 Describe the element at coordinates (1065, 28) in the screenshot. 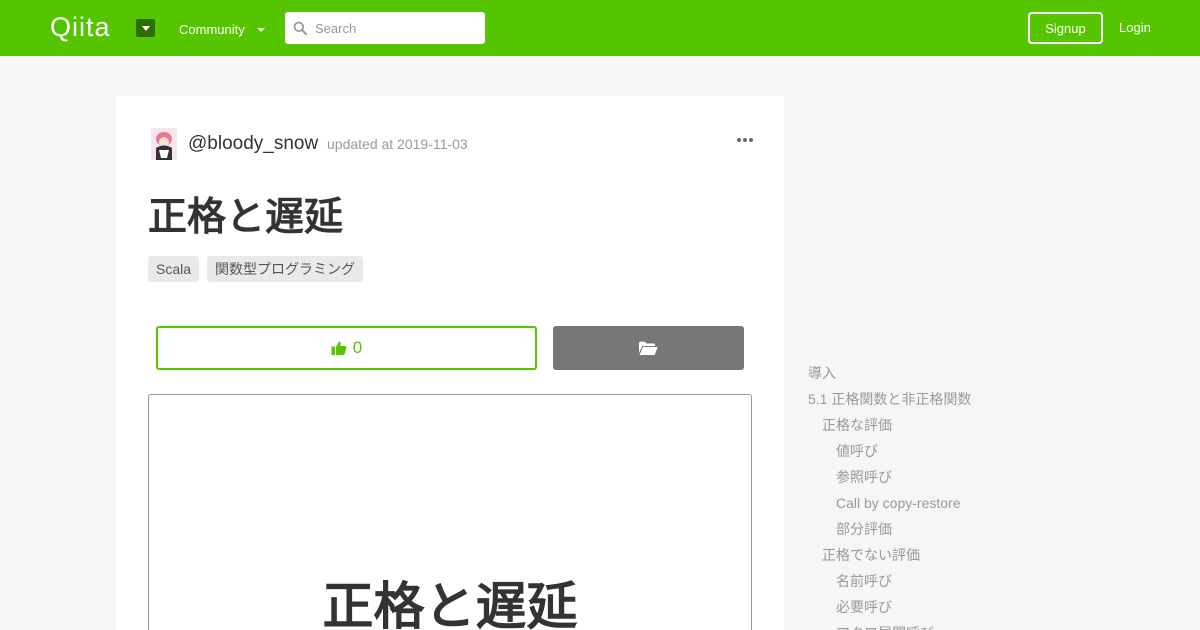

I see `signup-button: Signup` at that location.